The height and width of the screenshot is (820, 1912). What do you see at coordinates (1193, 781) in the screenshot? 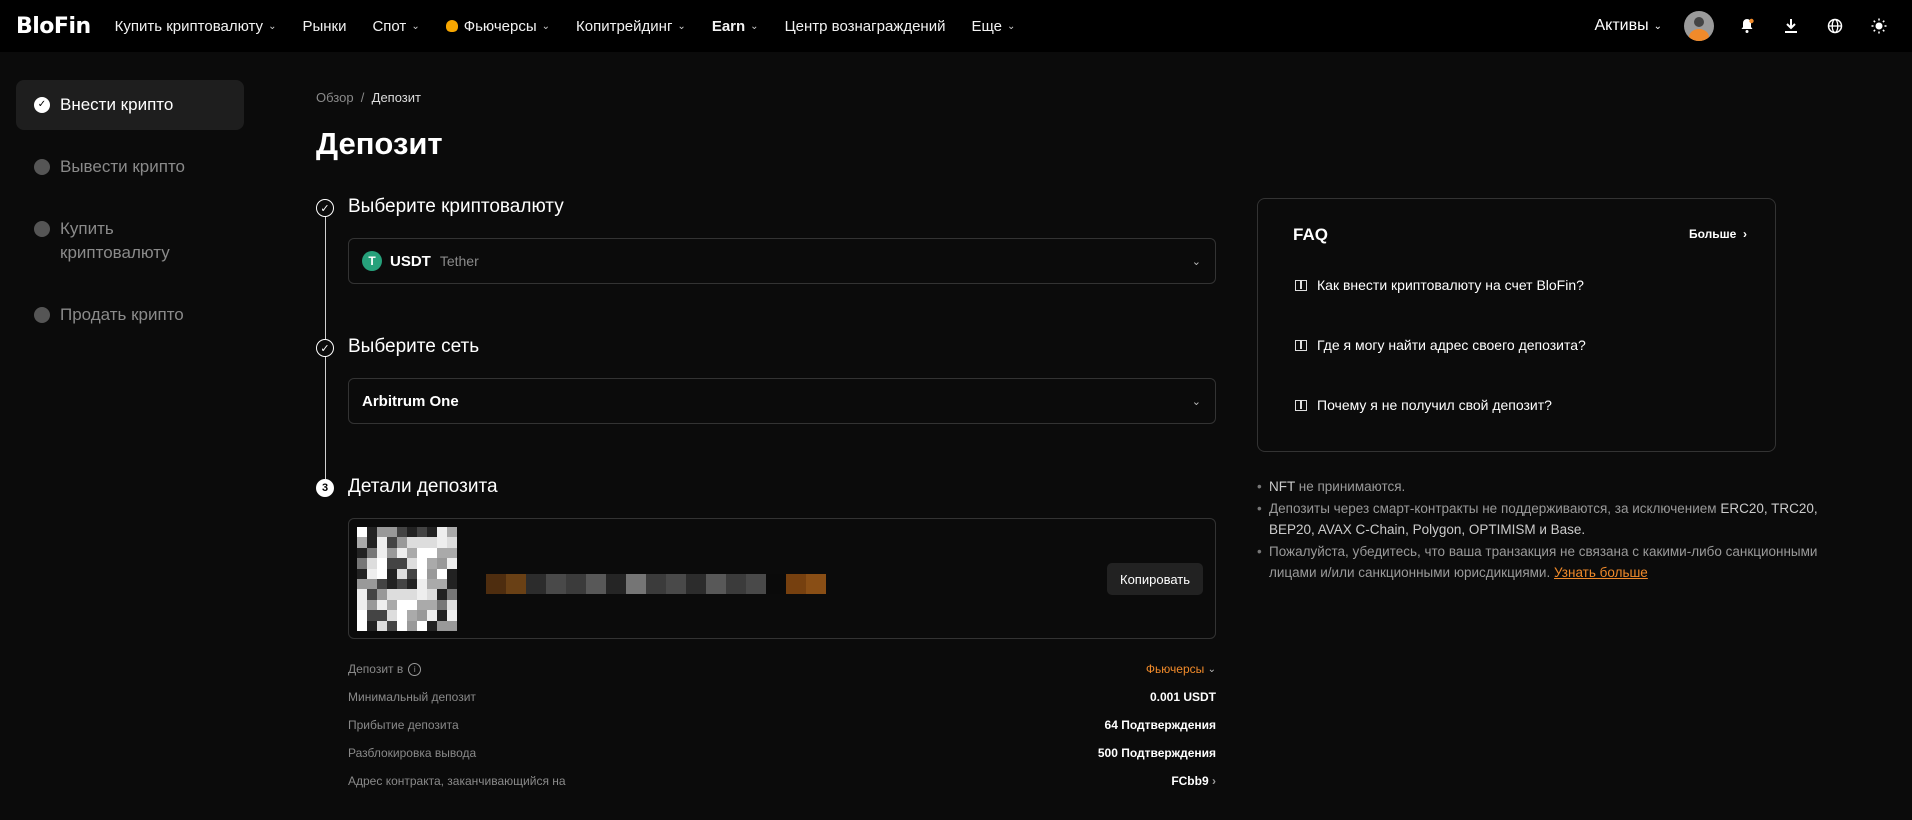
I see `contract-link: FCbb9 ›` at bounding box center [1193, 781].